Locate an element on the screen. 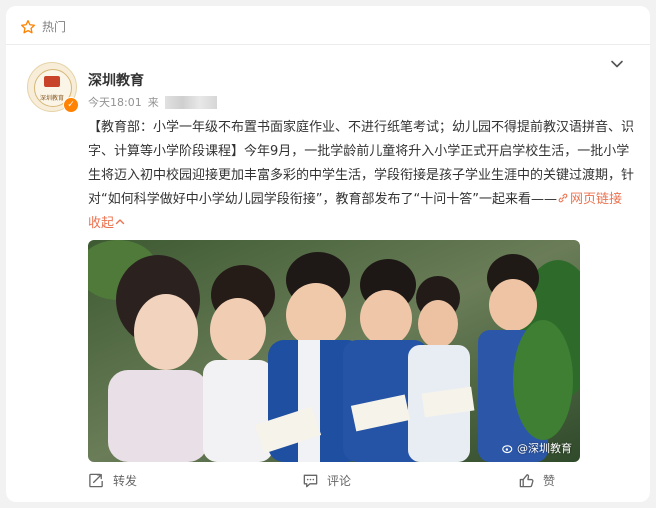  post-meta: 今天18:01 来 is located at coordinates (152, 102).